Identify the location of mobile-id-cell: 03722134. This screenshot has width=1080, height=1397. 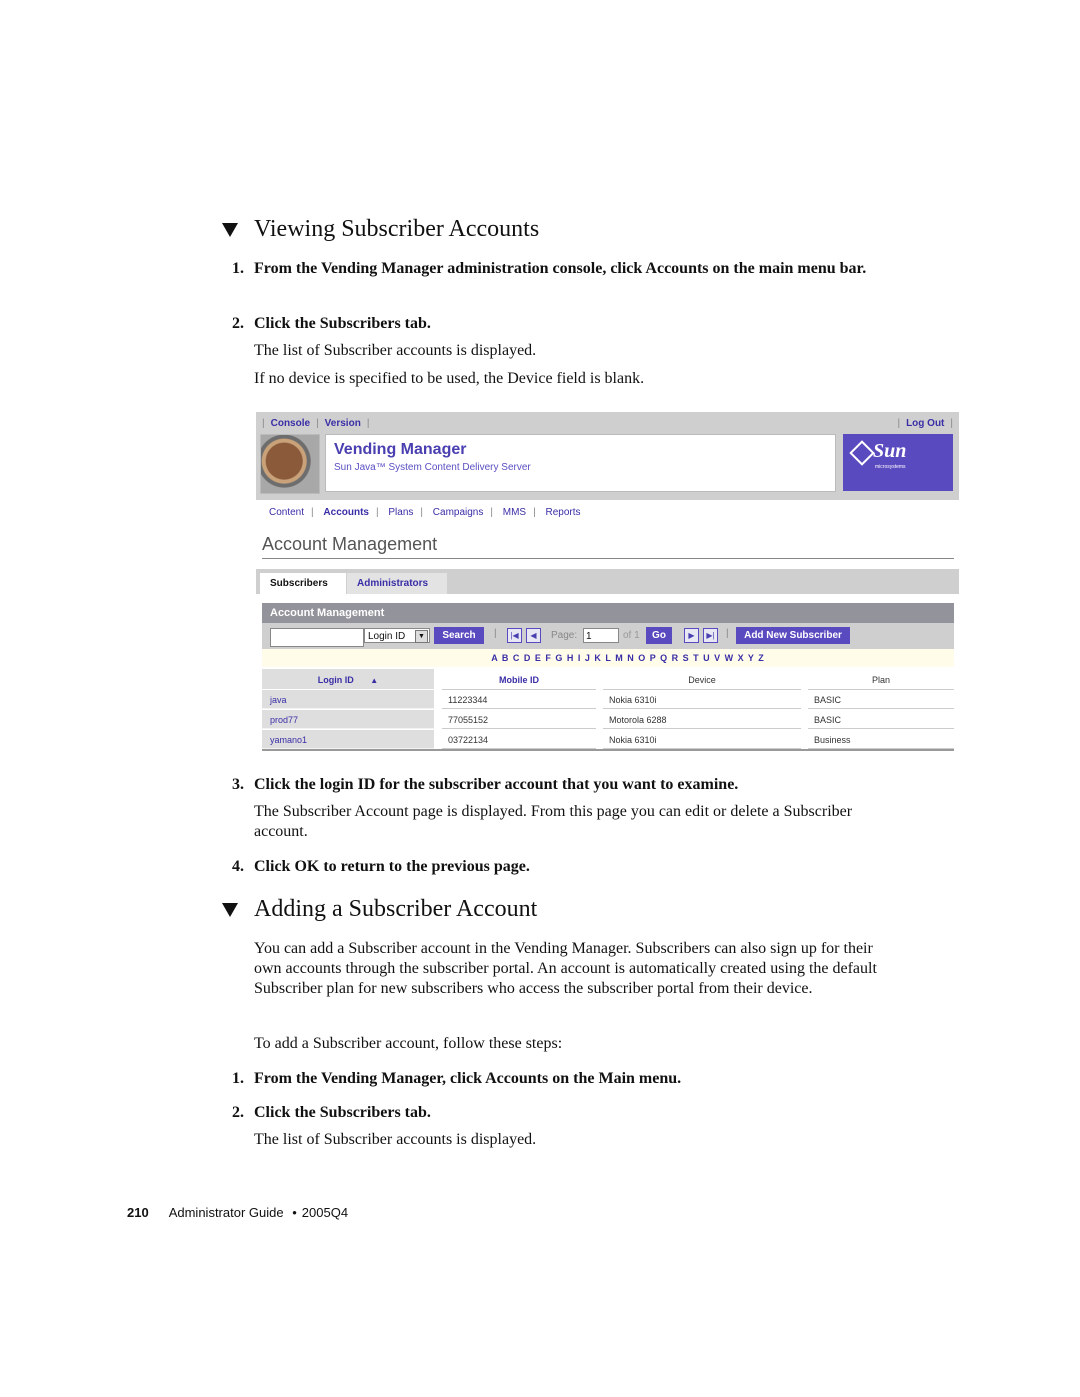
(519, 739).